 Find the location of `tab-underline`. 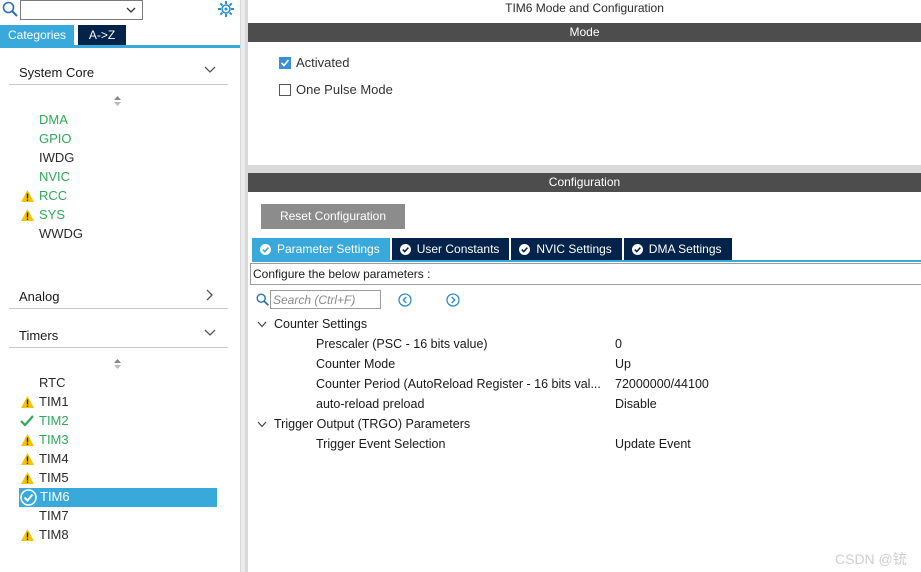

tab-underline is located at coordinates (120, 46).